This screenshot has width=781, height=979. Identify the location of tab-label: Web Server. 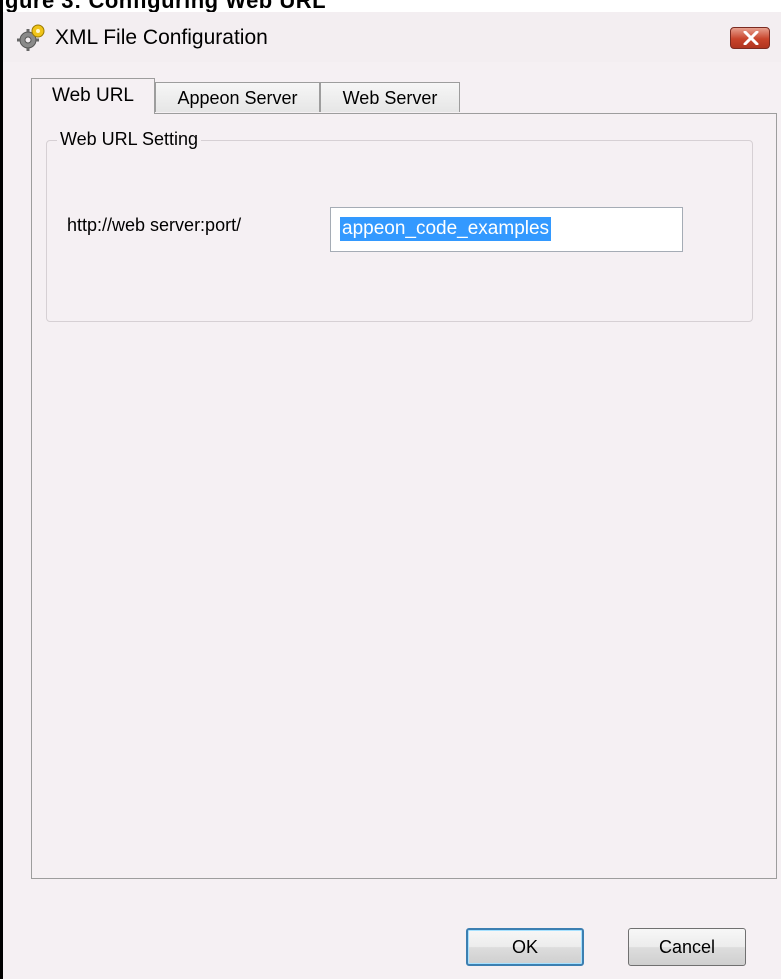
(390, 98).